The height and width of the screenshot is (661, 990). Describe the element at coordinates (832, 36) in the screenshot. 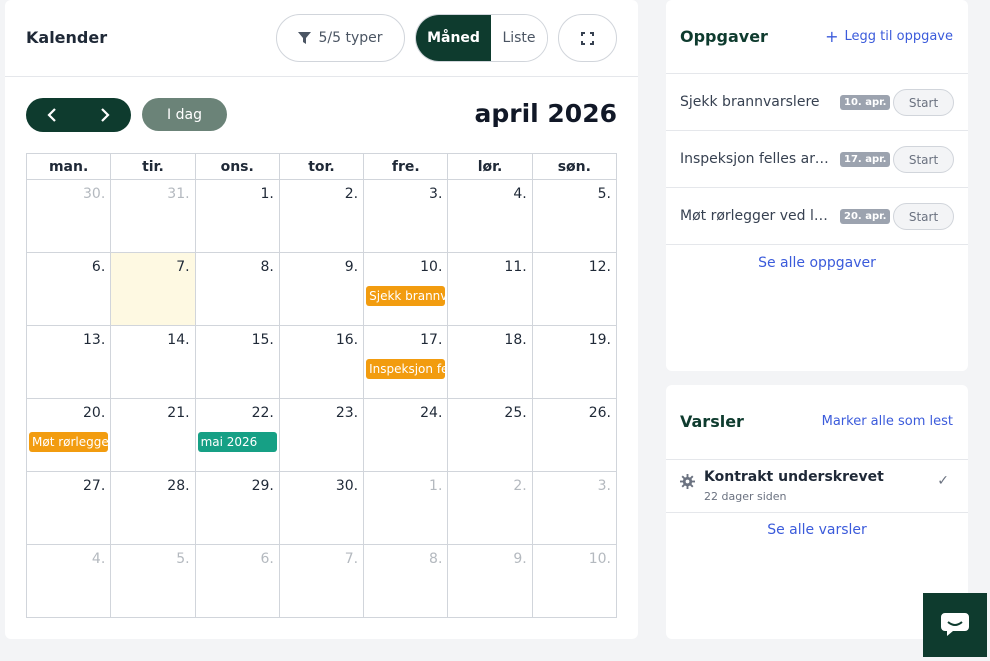

I see `plus-icon: +` at that location.